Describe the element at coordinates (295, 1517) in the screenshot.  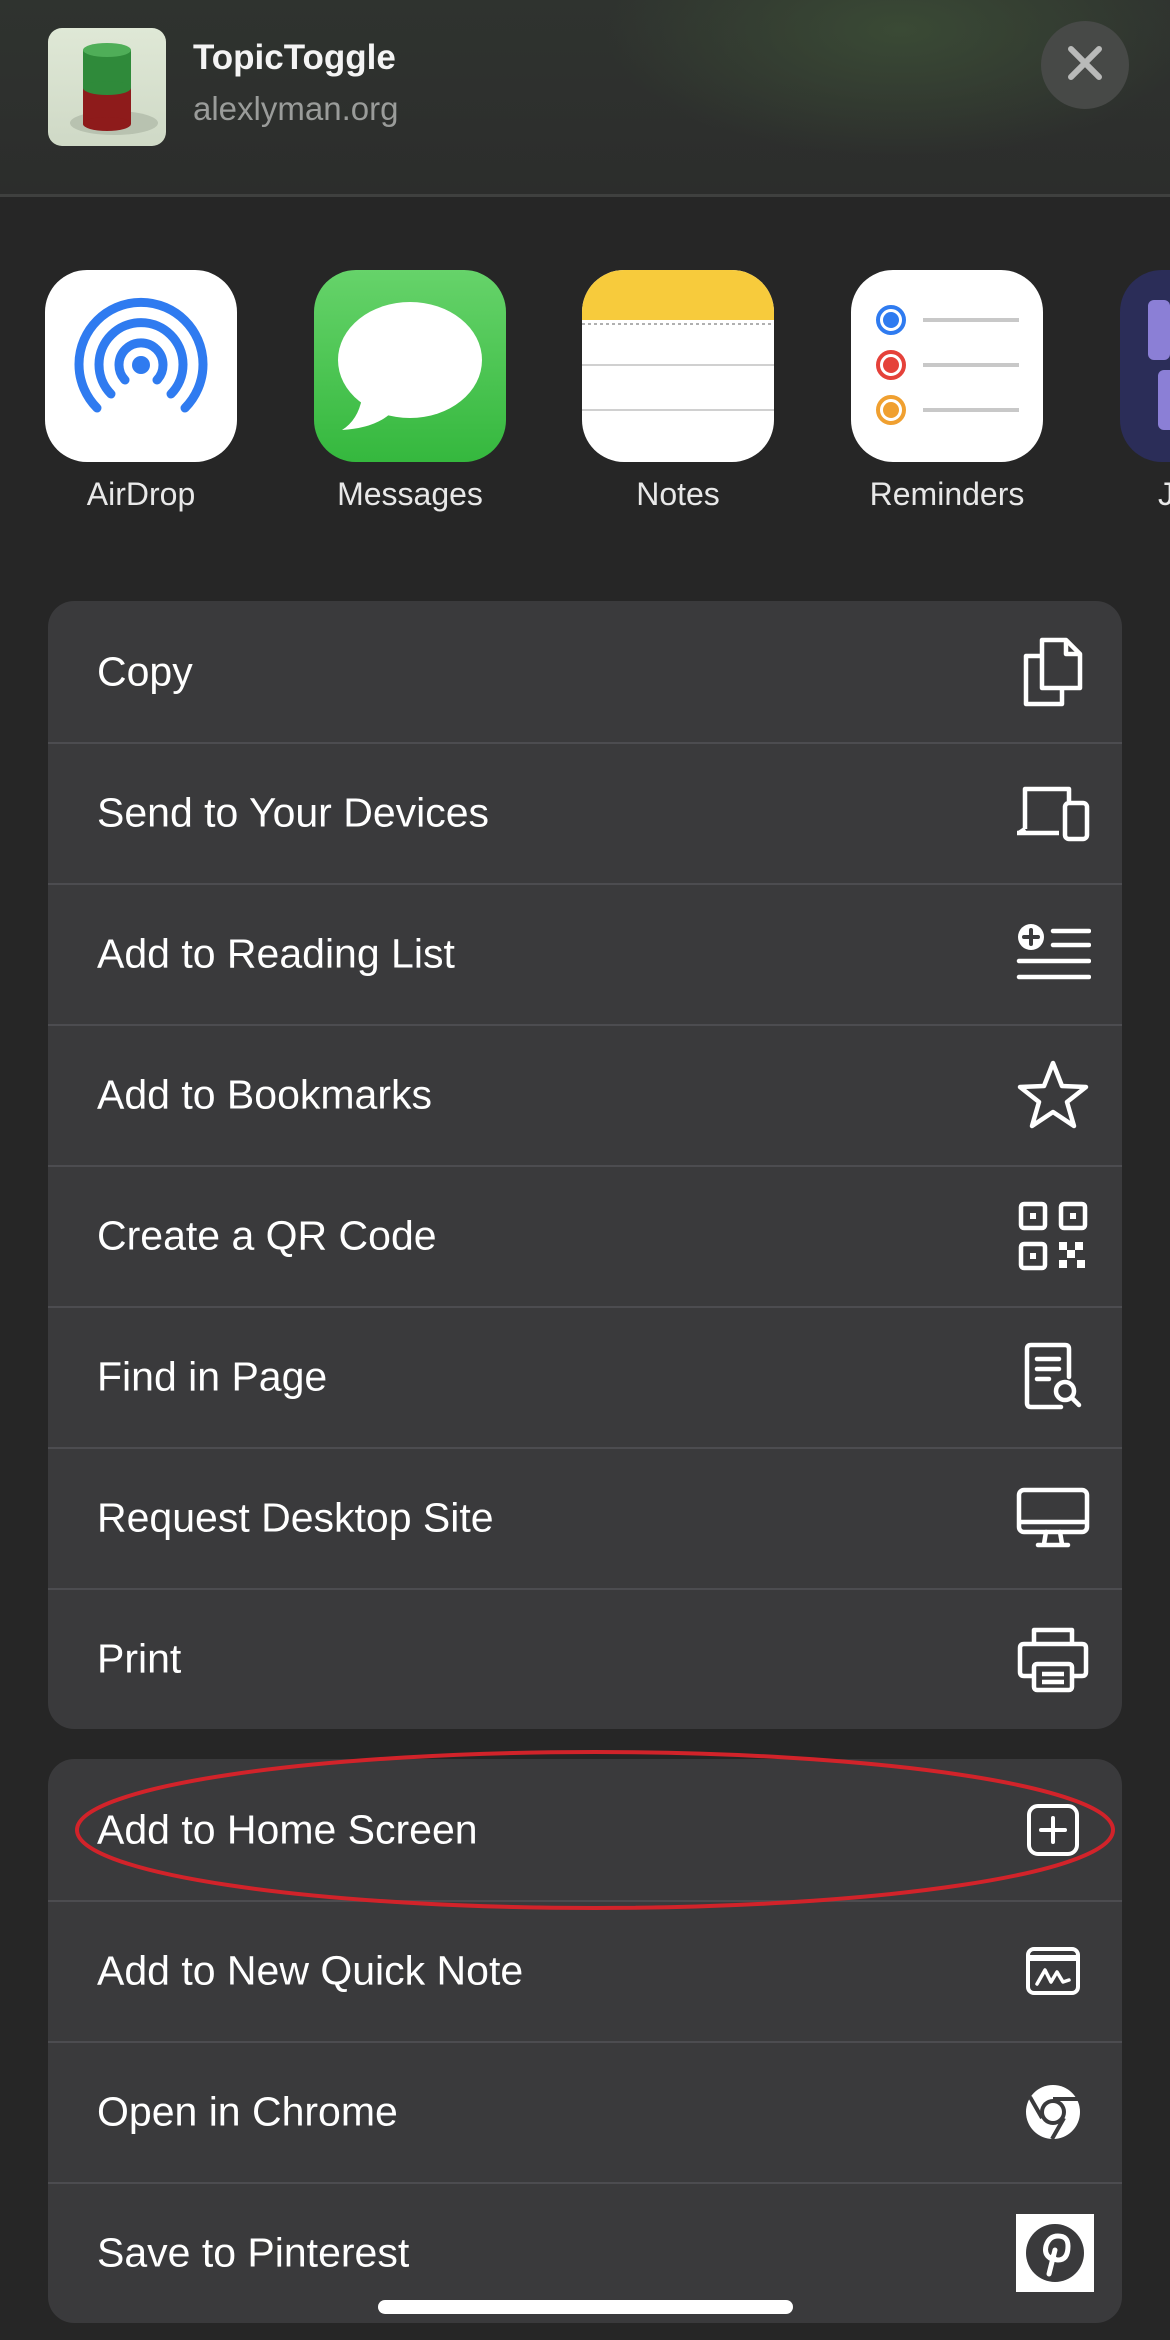
I see `action-label: Request Desktop Site` at that location.